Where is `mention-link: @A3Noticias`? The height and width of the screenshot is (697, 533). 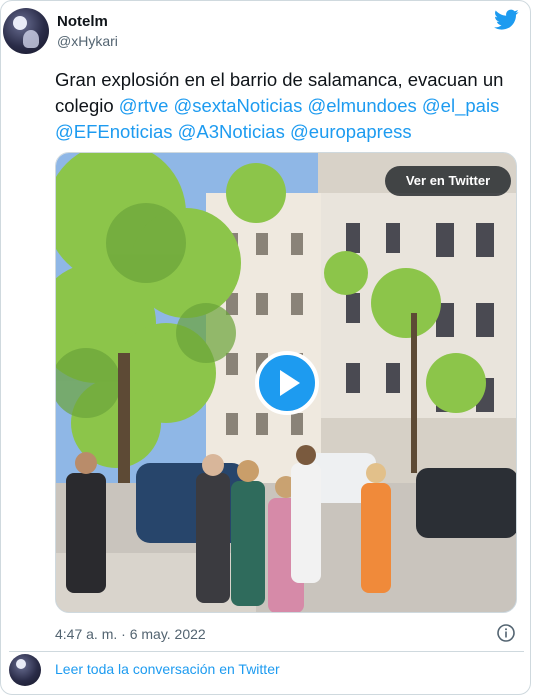
mention-link: @A3Noticias is located at coordinates (231, 131).